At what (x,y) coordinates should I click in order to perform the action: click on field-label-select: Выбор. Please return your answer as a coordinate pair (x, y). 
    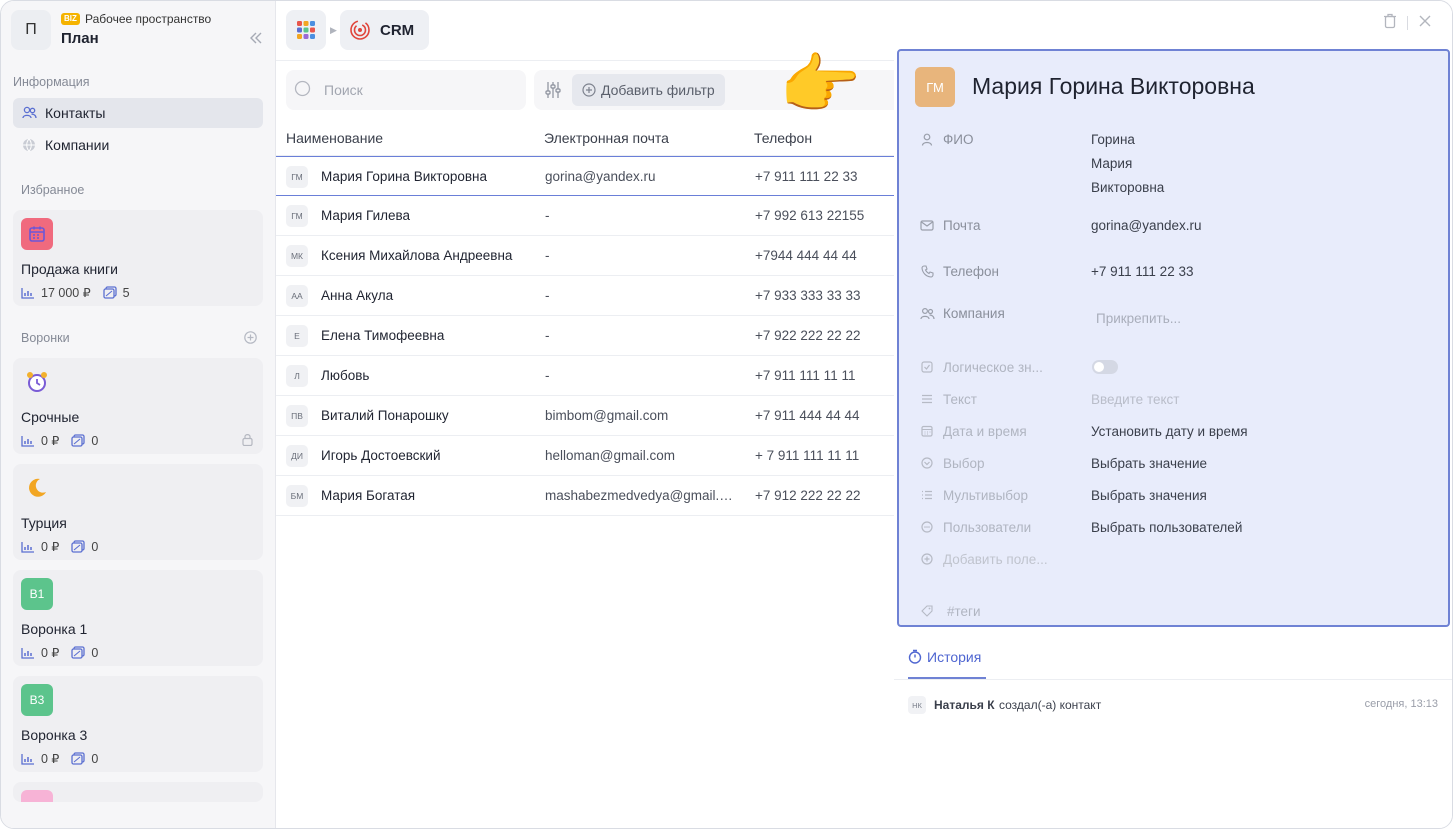
    Looking at the image, I should click on (951, 463).